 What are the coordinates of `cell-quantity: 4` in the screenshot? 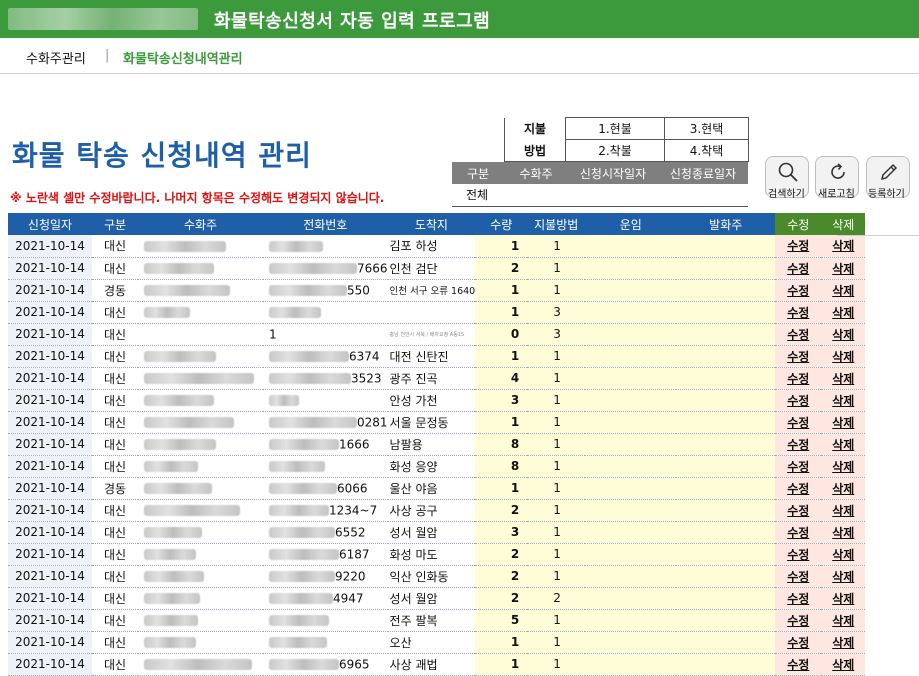 It's located at (501, 378).